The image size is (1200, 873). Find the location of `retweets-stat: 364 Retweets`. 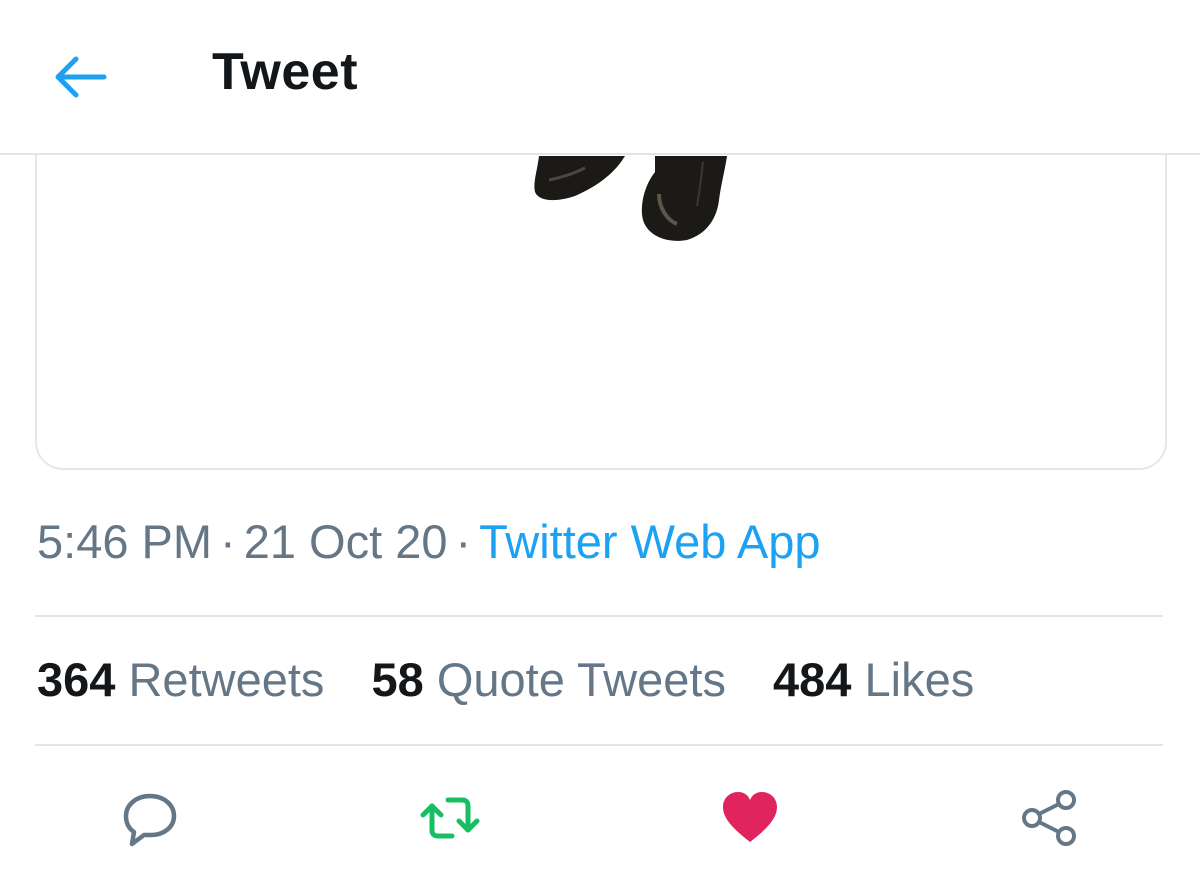

retweets-stat: 364 Retweets is located at coordinates (180, 679).